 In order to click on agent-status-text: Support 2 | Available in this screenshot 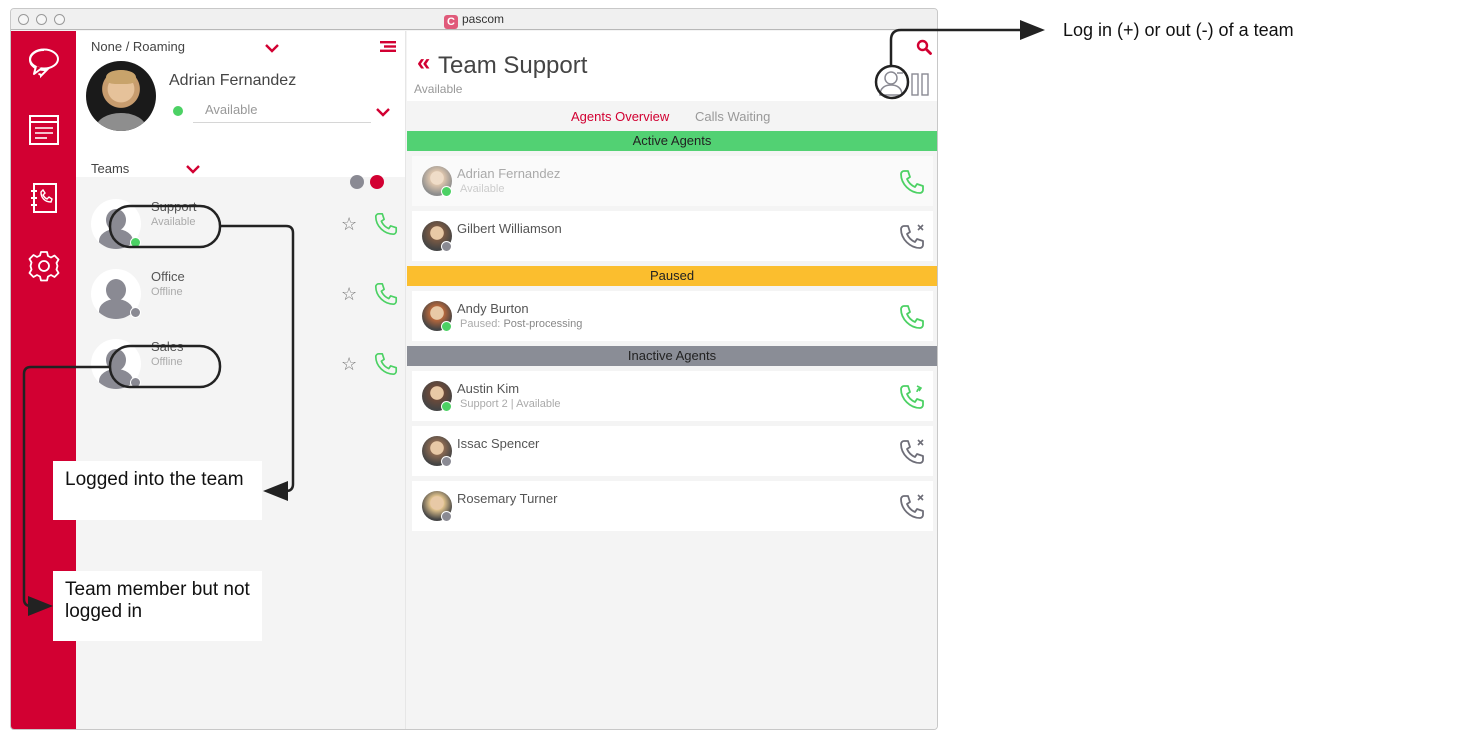, I will do `click(510, 404)`.